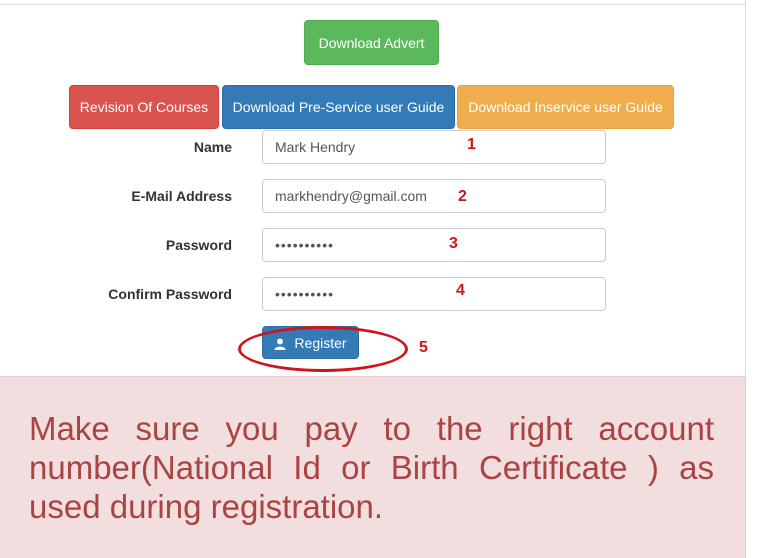 The width and height of the screenshot is (762, 558). Describe the element at coordinates (460, 290) in the screenshot. I see `annotation-4: 4` at that location.